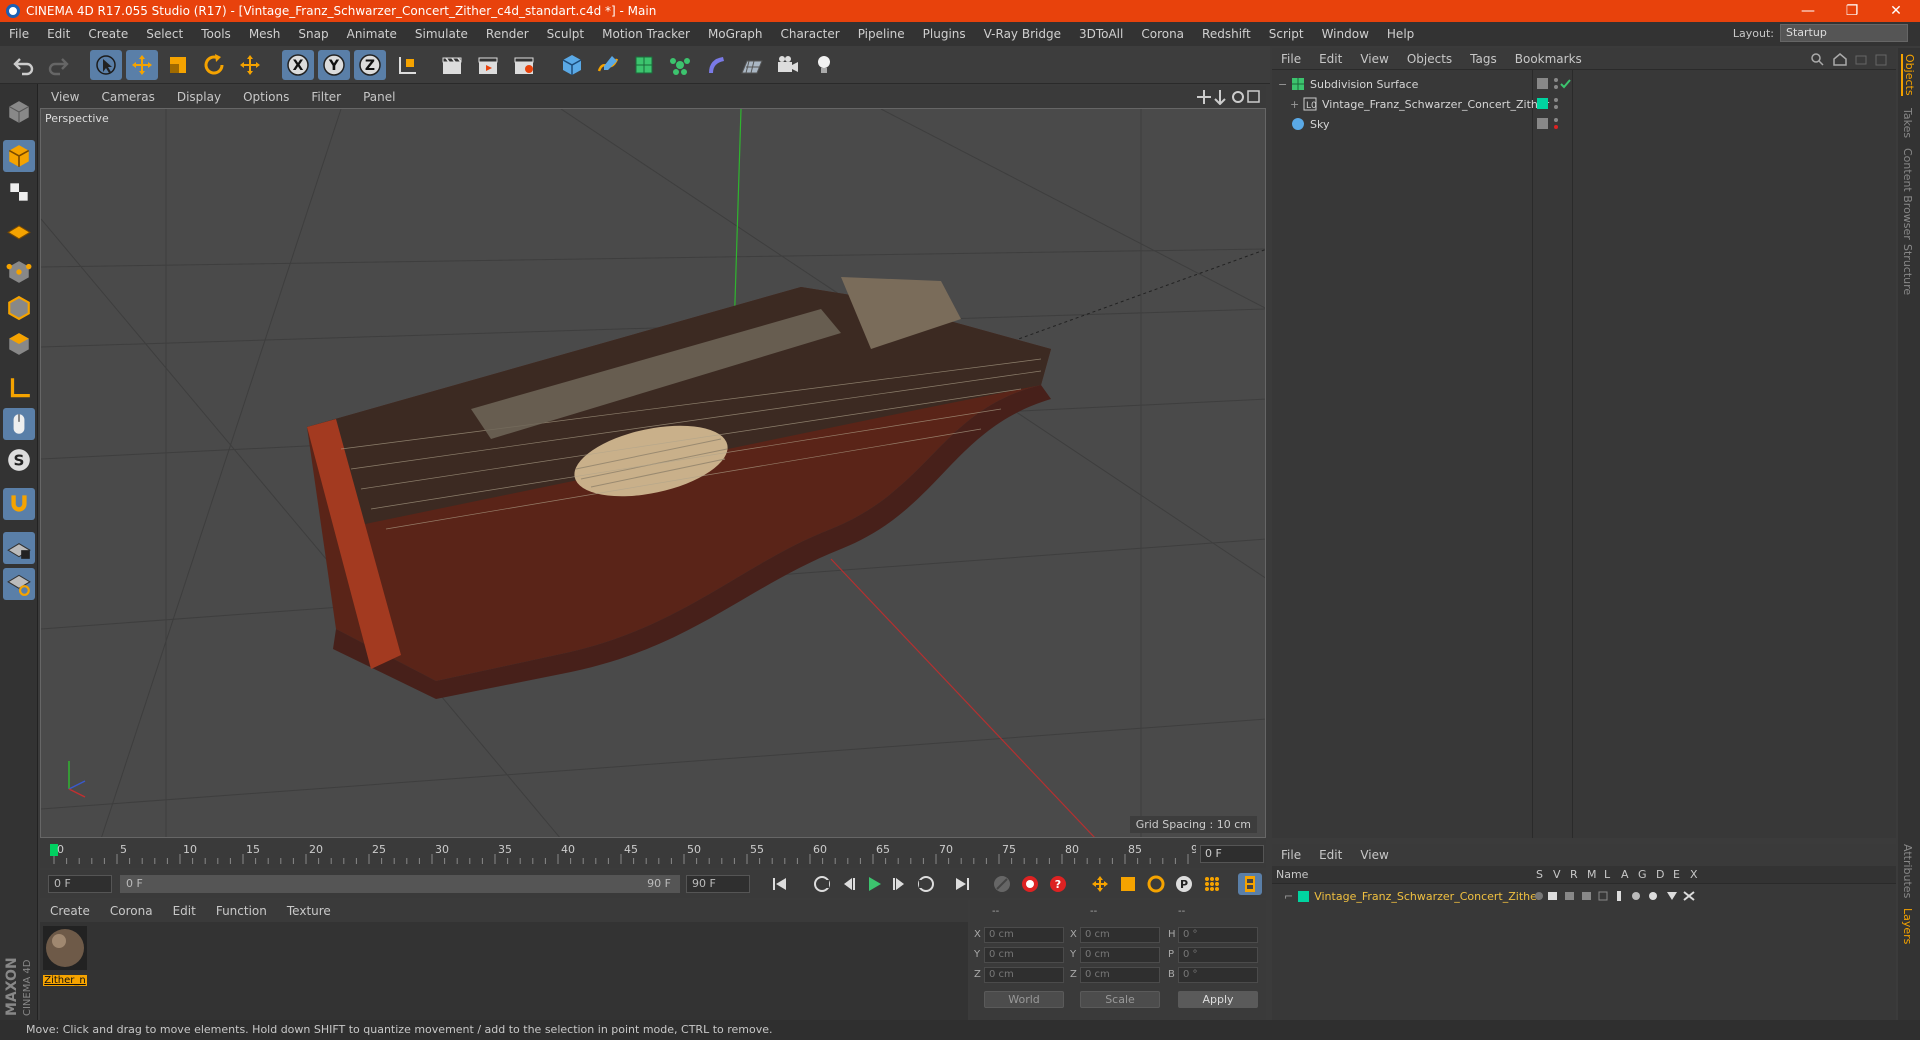  What do you see at coordinates (644, 65) in the screenshot?
I see `add-generator-button` at bounding box center [644, 65].